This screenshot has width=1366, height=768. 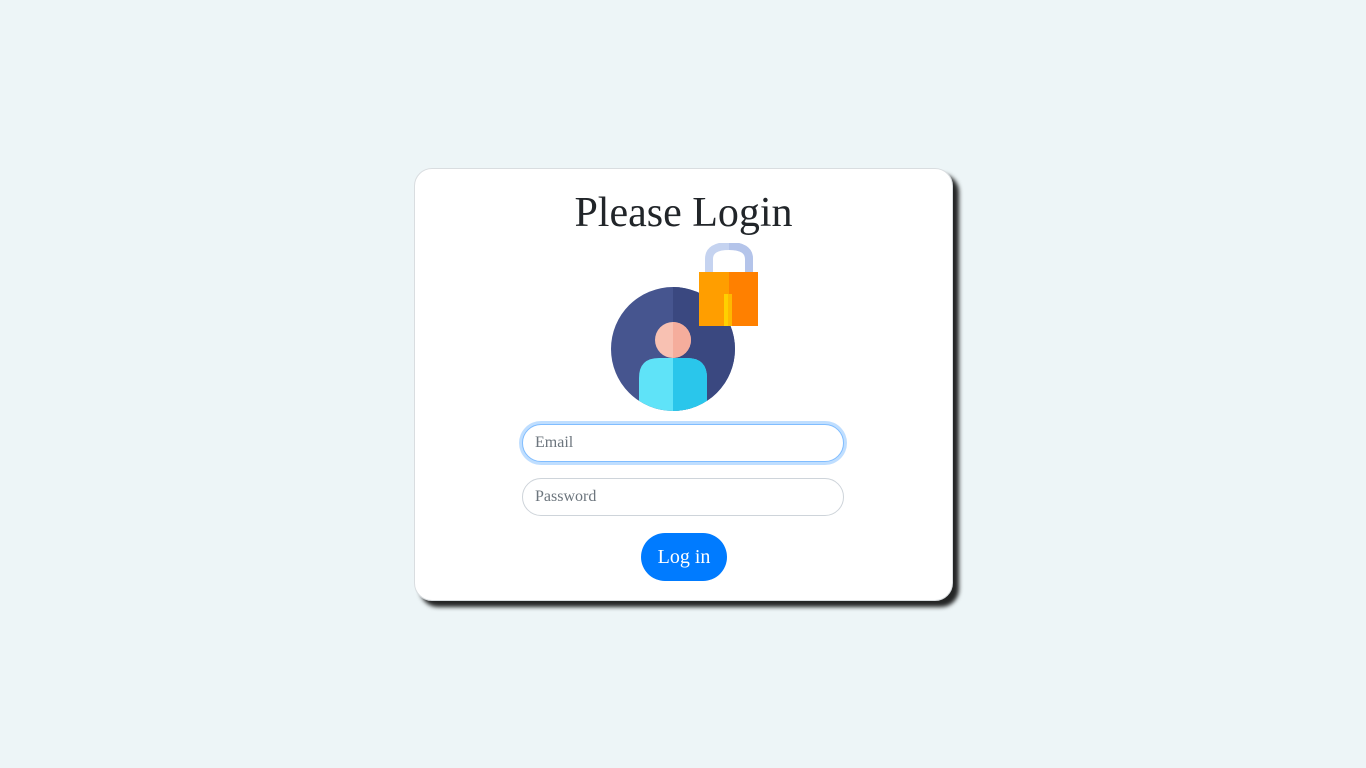 I want to click on password-field, so click(x=683, y=497).